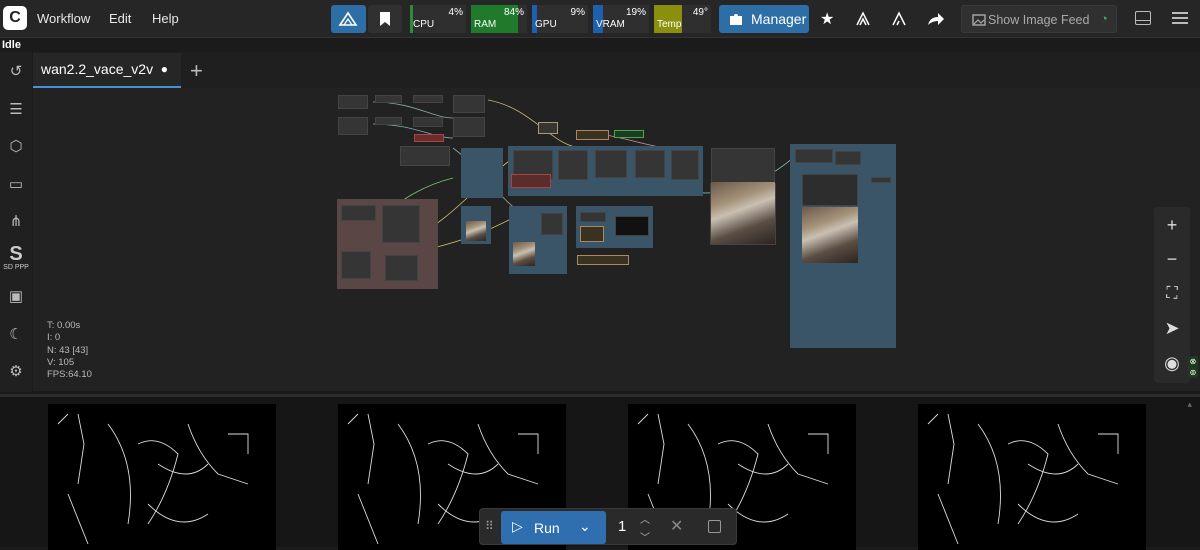 The width and height of the screenshot is (1200, 550). I want to click on image-feed-label: Show Image Feed, so click(1039, 20).